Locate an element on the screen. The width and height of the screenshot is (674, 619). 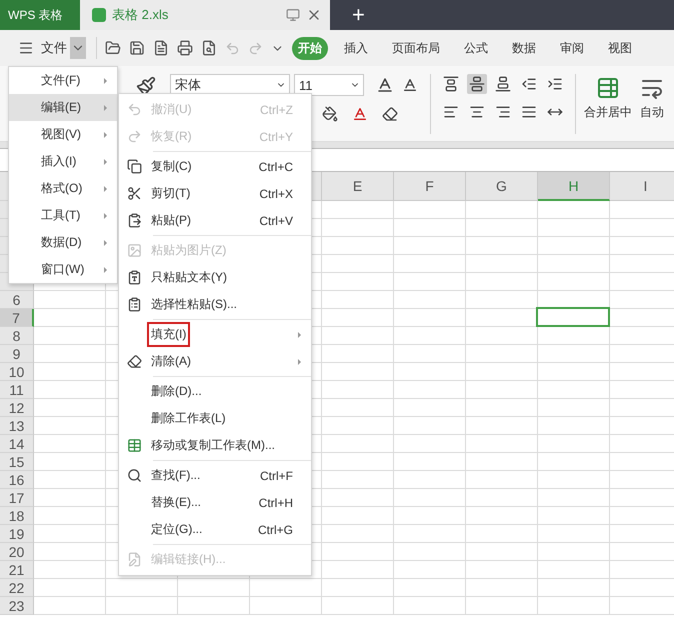
monitor-icon is located at coordinates (293, 15).